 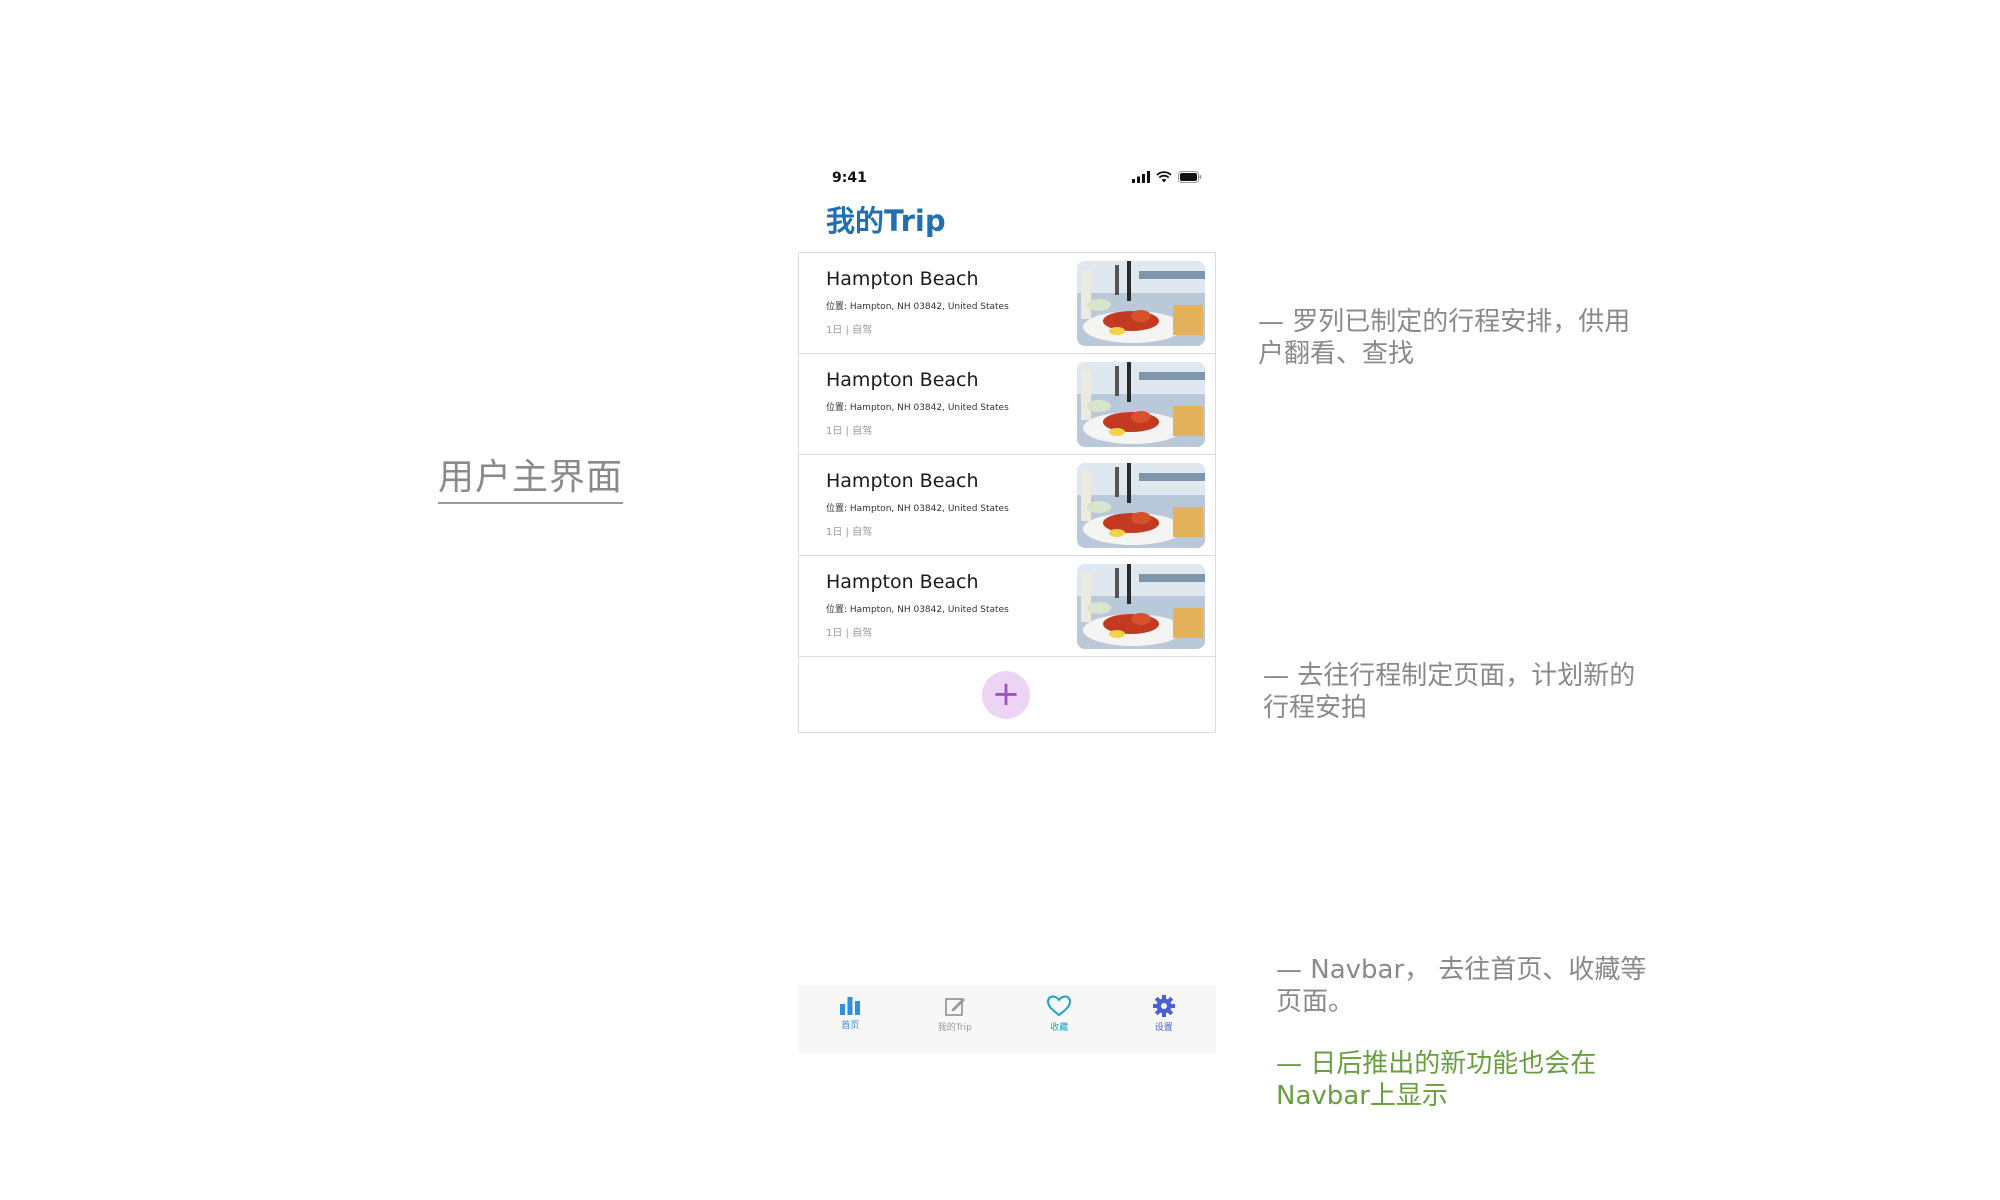 What do you see at coordinates (1164, 1019) in the screenshot?
I see `nav-item-settings: 设置` at bounding box center [1164, 1019].